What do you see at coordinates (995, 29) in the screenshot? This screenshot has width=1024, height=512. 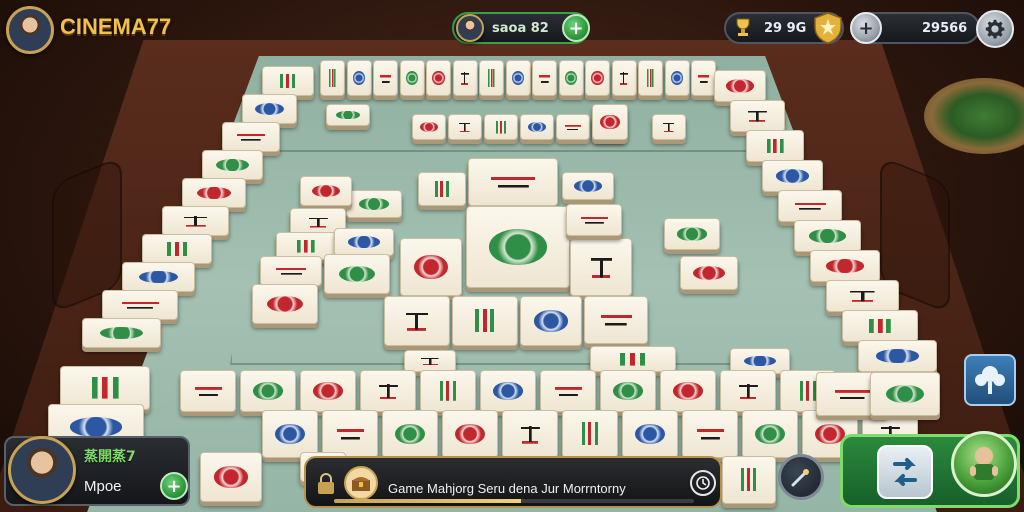 I see `settings-button` at bounding box center [995, 29].